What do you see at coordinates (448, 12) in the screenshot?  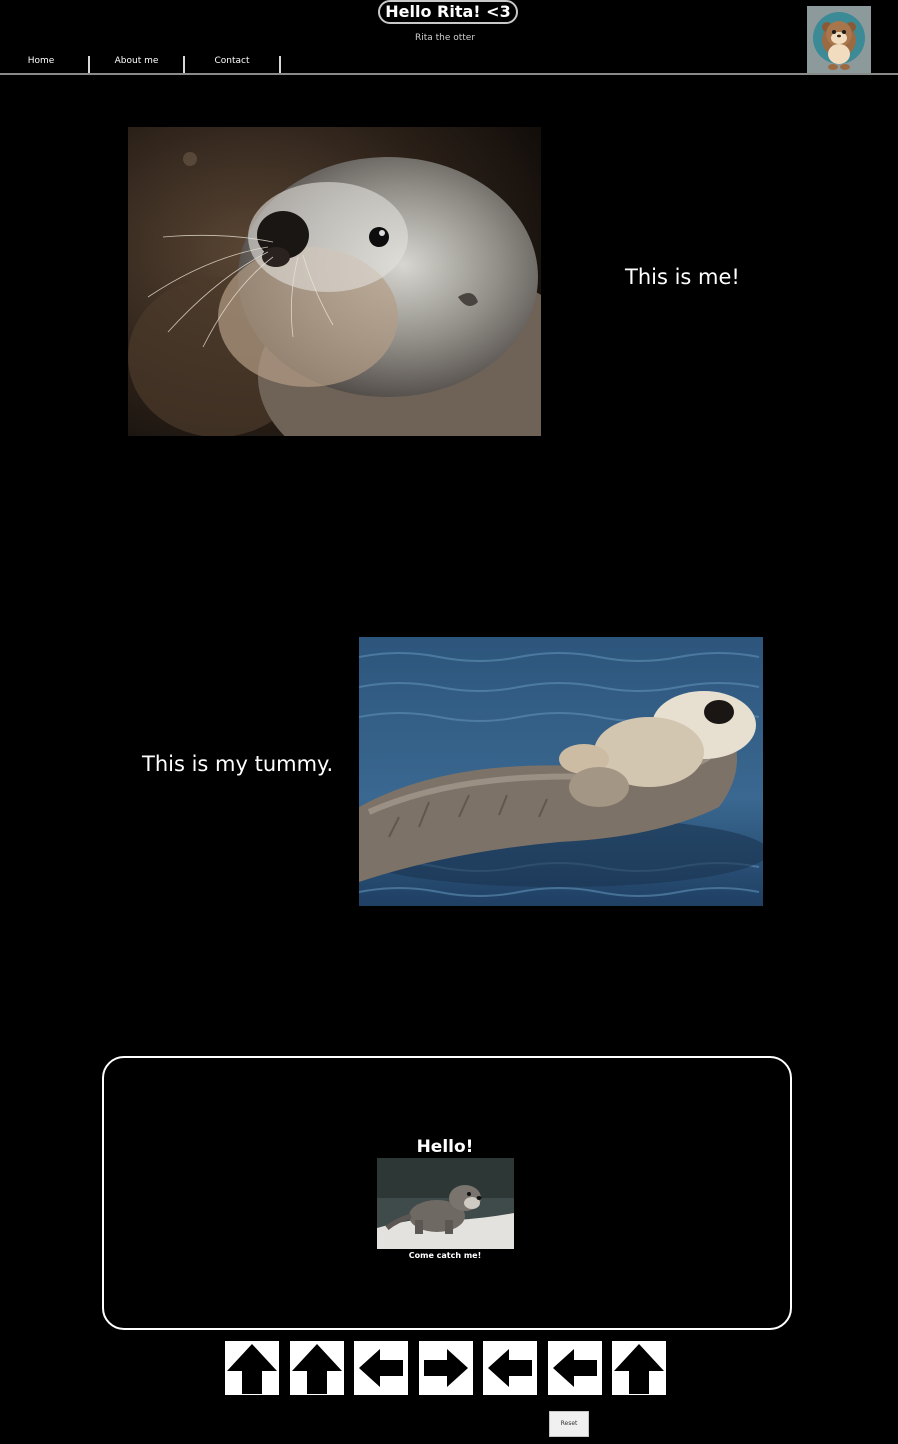 I see `site-title: Hello Rita! <3` at bounding box center [448, 12].